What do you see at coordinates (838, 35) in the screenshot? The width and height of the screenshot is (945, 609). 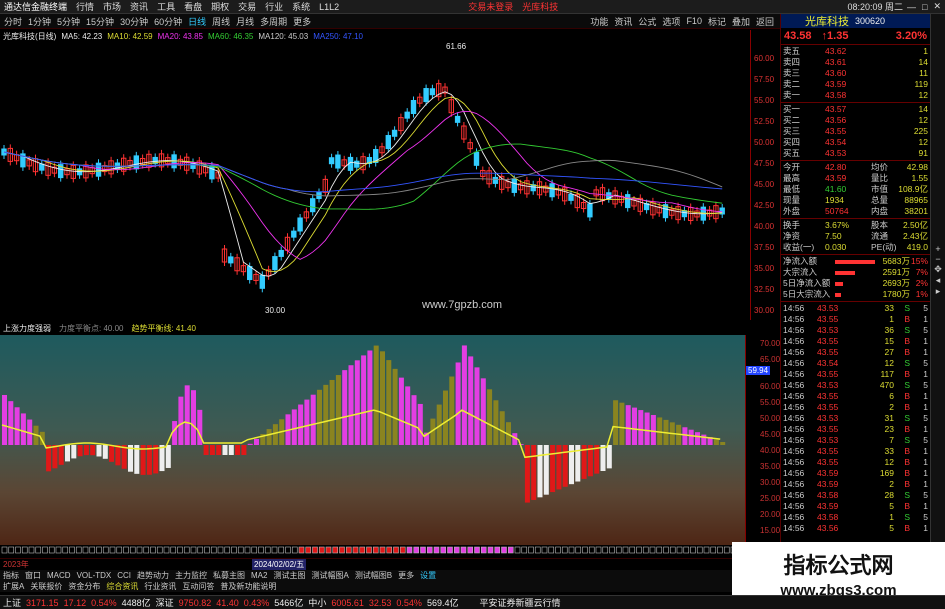 I see `price-change: 1.35` at bounding box center [838, 35].